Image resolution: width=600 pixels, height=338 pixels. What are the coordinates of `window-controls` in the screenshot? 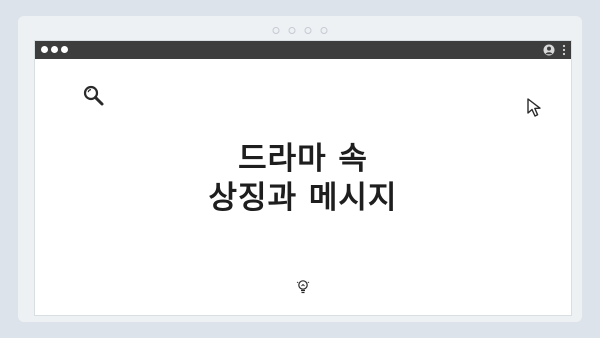 It's located at (54, 49).